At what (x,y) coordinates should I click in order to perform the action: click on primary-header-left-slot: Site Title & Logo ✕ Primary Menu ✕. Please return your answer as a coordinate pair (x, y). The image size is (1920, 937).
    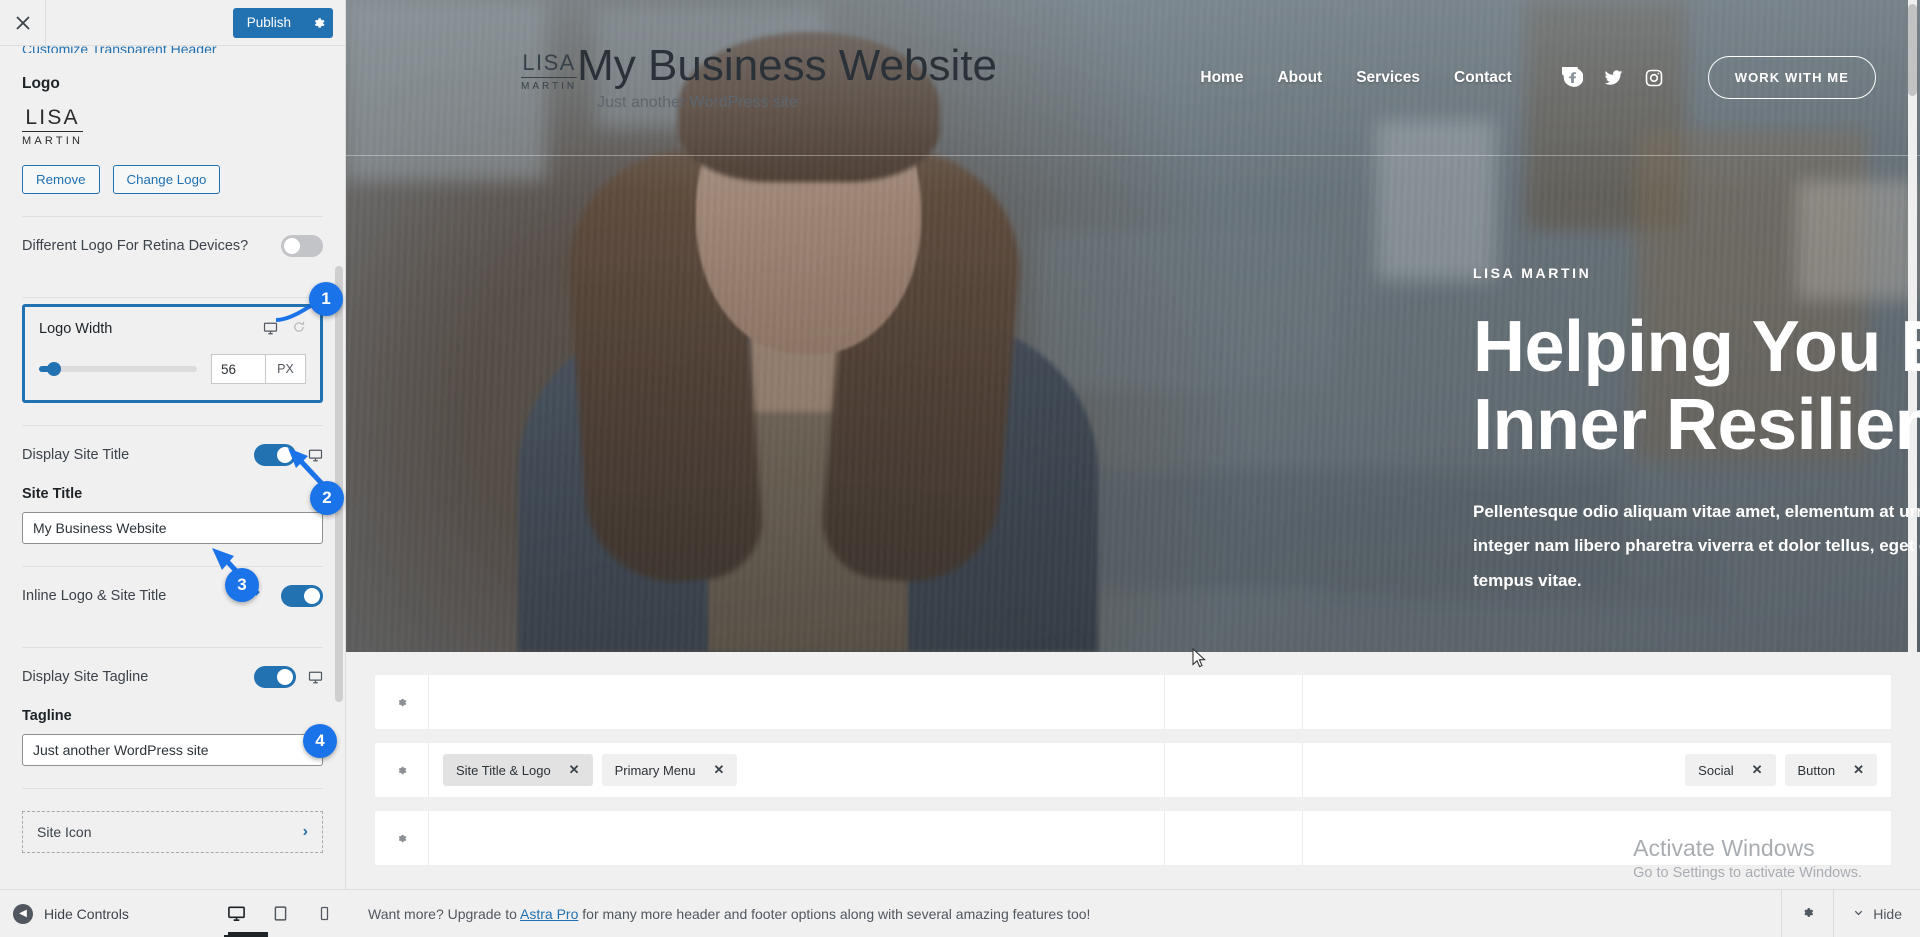
    Looking at the image, I should click on (797, 770).